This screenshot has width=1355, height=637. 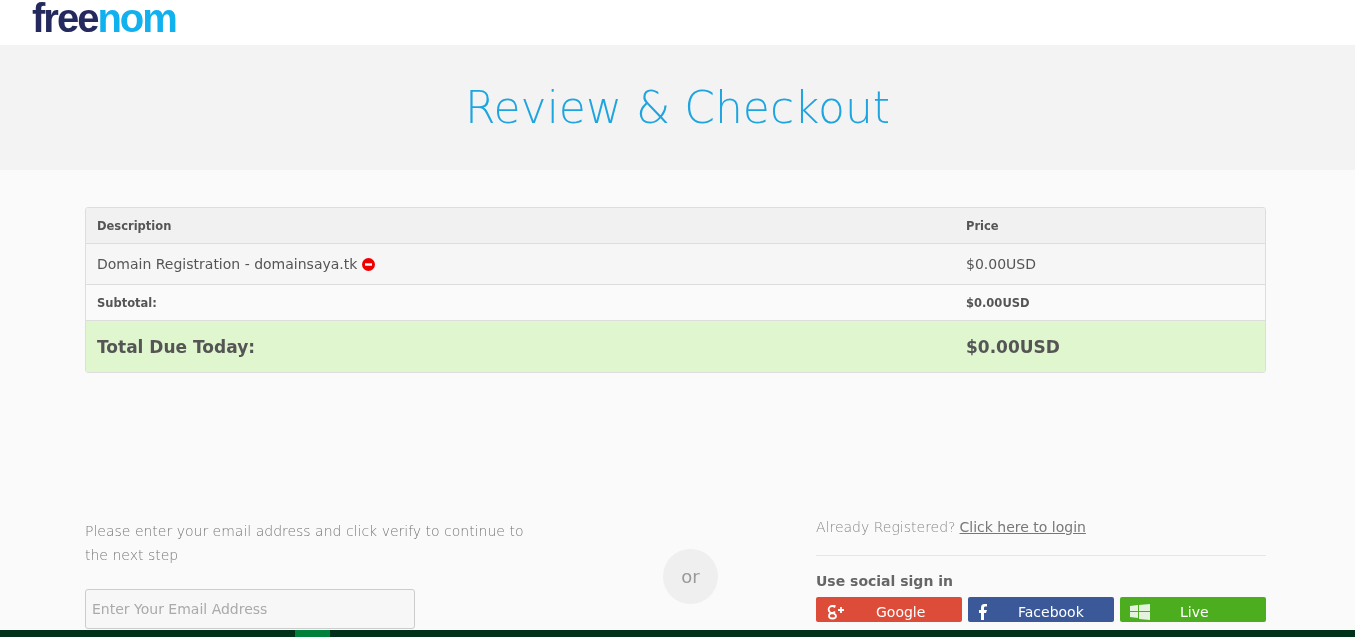 What do you see at coordinates (885, 581) in the screenshot?
I see `social-heading: Use social sign in` at bounding box center [885, 581].